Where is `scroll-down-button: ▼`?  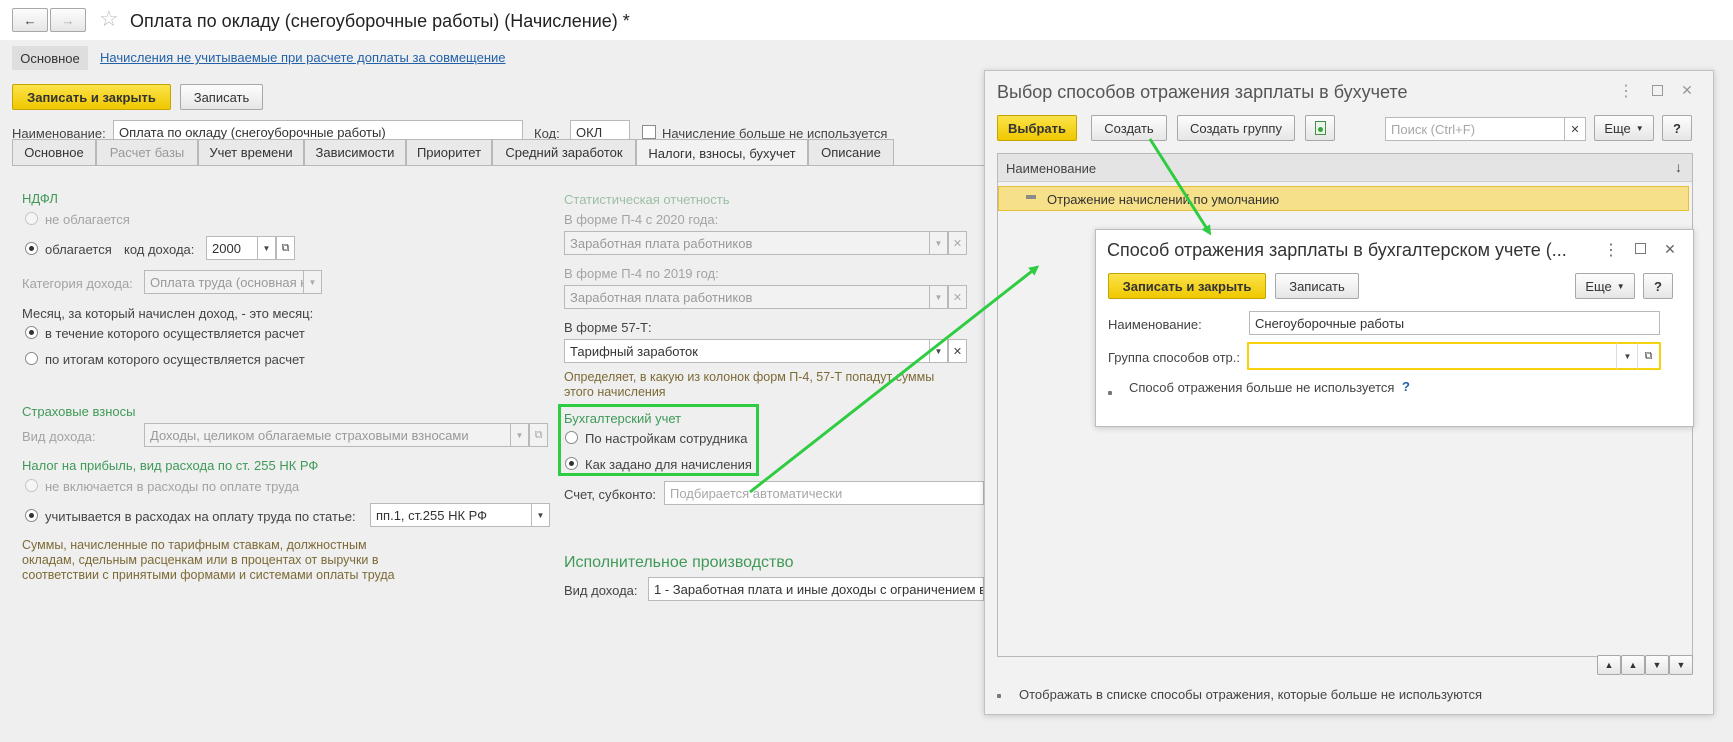
scroll-down-button: ▼ is located at coordinates (1657, 665).